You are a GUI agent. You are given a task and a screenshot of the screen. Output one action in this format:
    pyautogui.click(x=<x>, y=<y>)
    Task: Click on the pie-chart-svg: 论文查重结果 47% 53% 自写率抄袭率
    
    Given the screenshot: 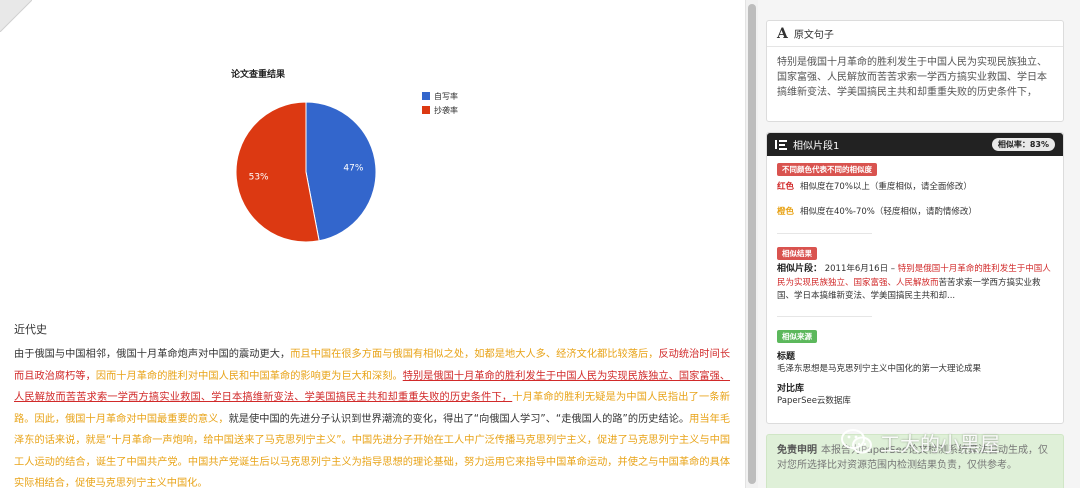 What is the action you would take?
    pyautogui.click(x=344, y=155)
    